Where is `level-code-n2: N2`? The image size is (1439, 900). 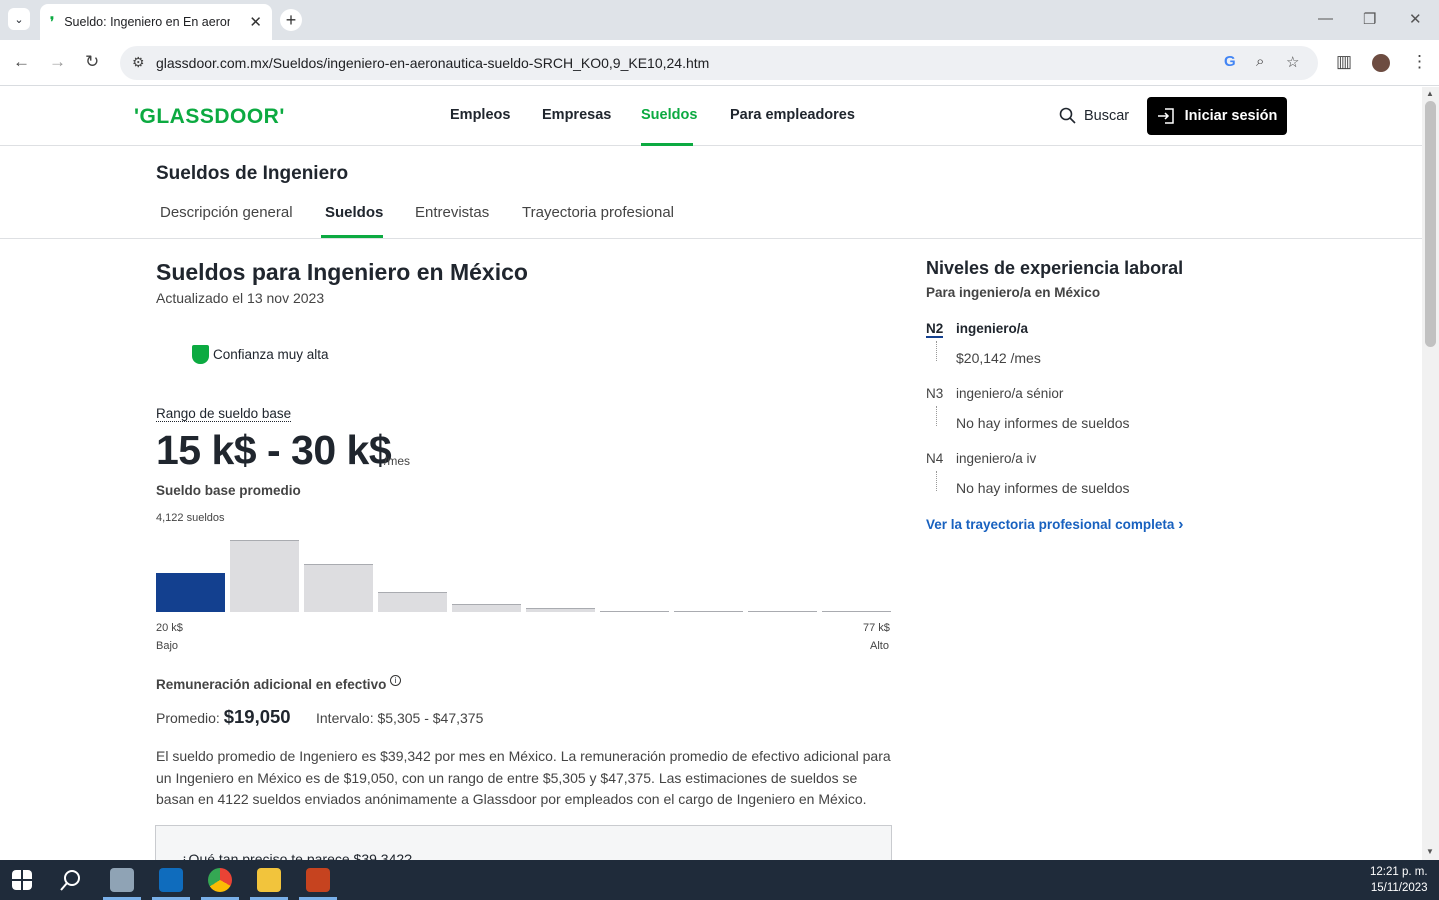 level-code-n2: N2 is located at coordinates (935, 329).